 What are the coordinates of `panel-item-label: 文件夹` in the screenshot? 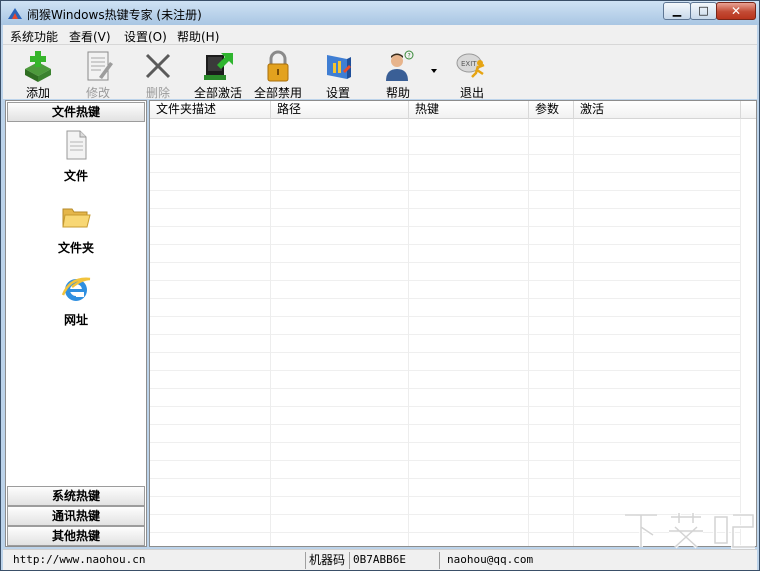 It's located at (75, 248).